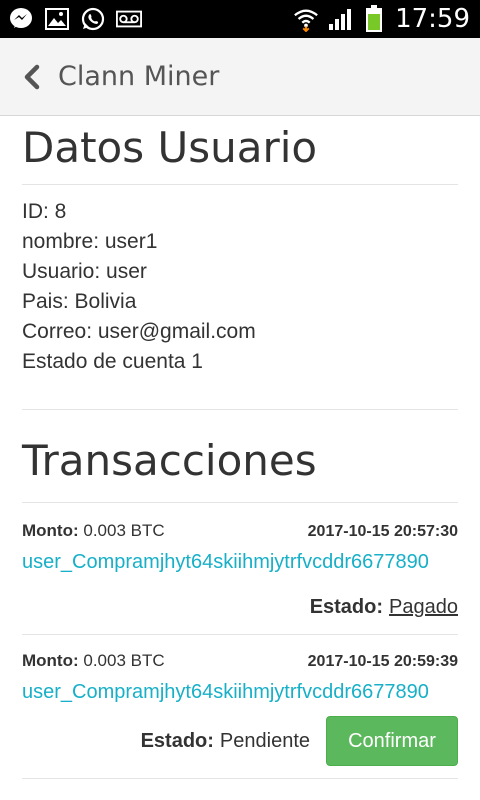 Image resolution: width=480 pixels, height=800 pixels. I want to click on back-button: Clann Miner, so click(120, 77).